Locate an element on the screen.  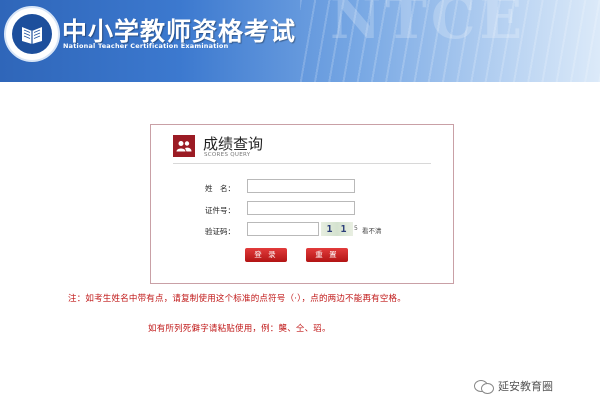
captcha-image: 1 1 is located at coordinates (337, 229).